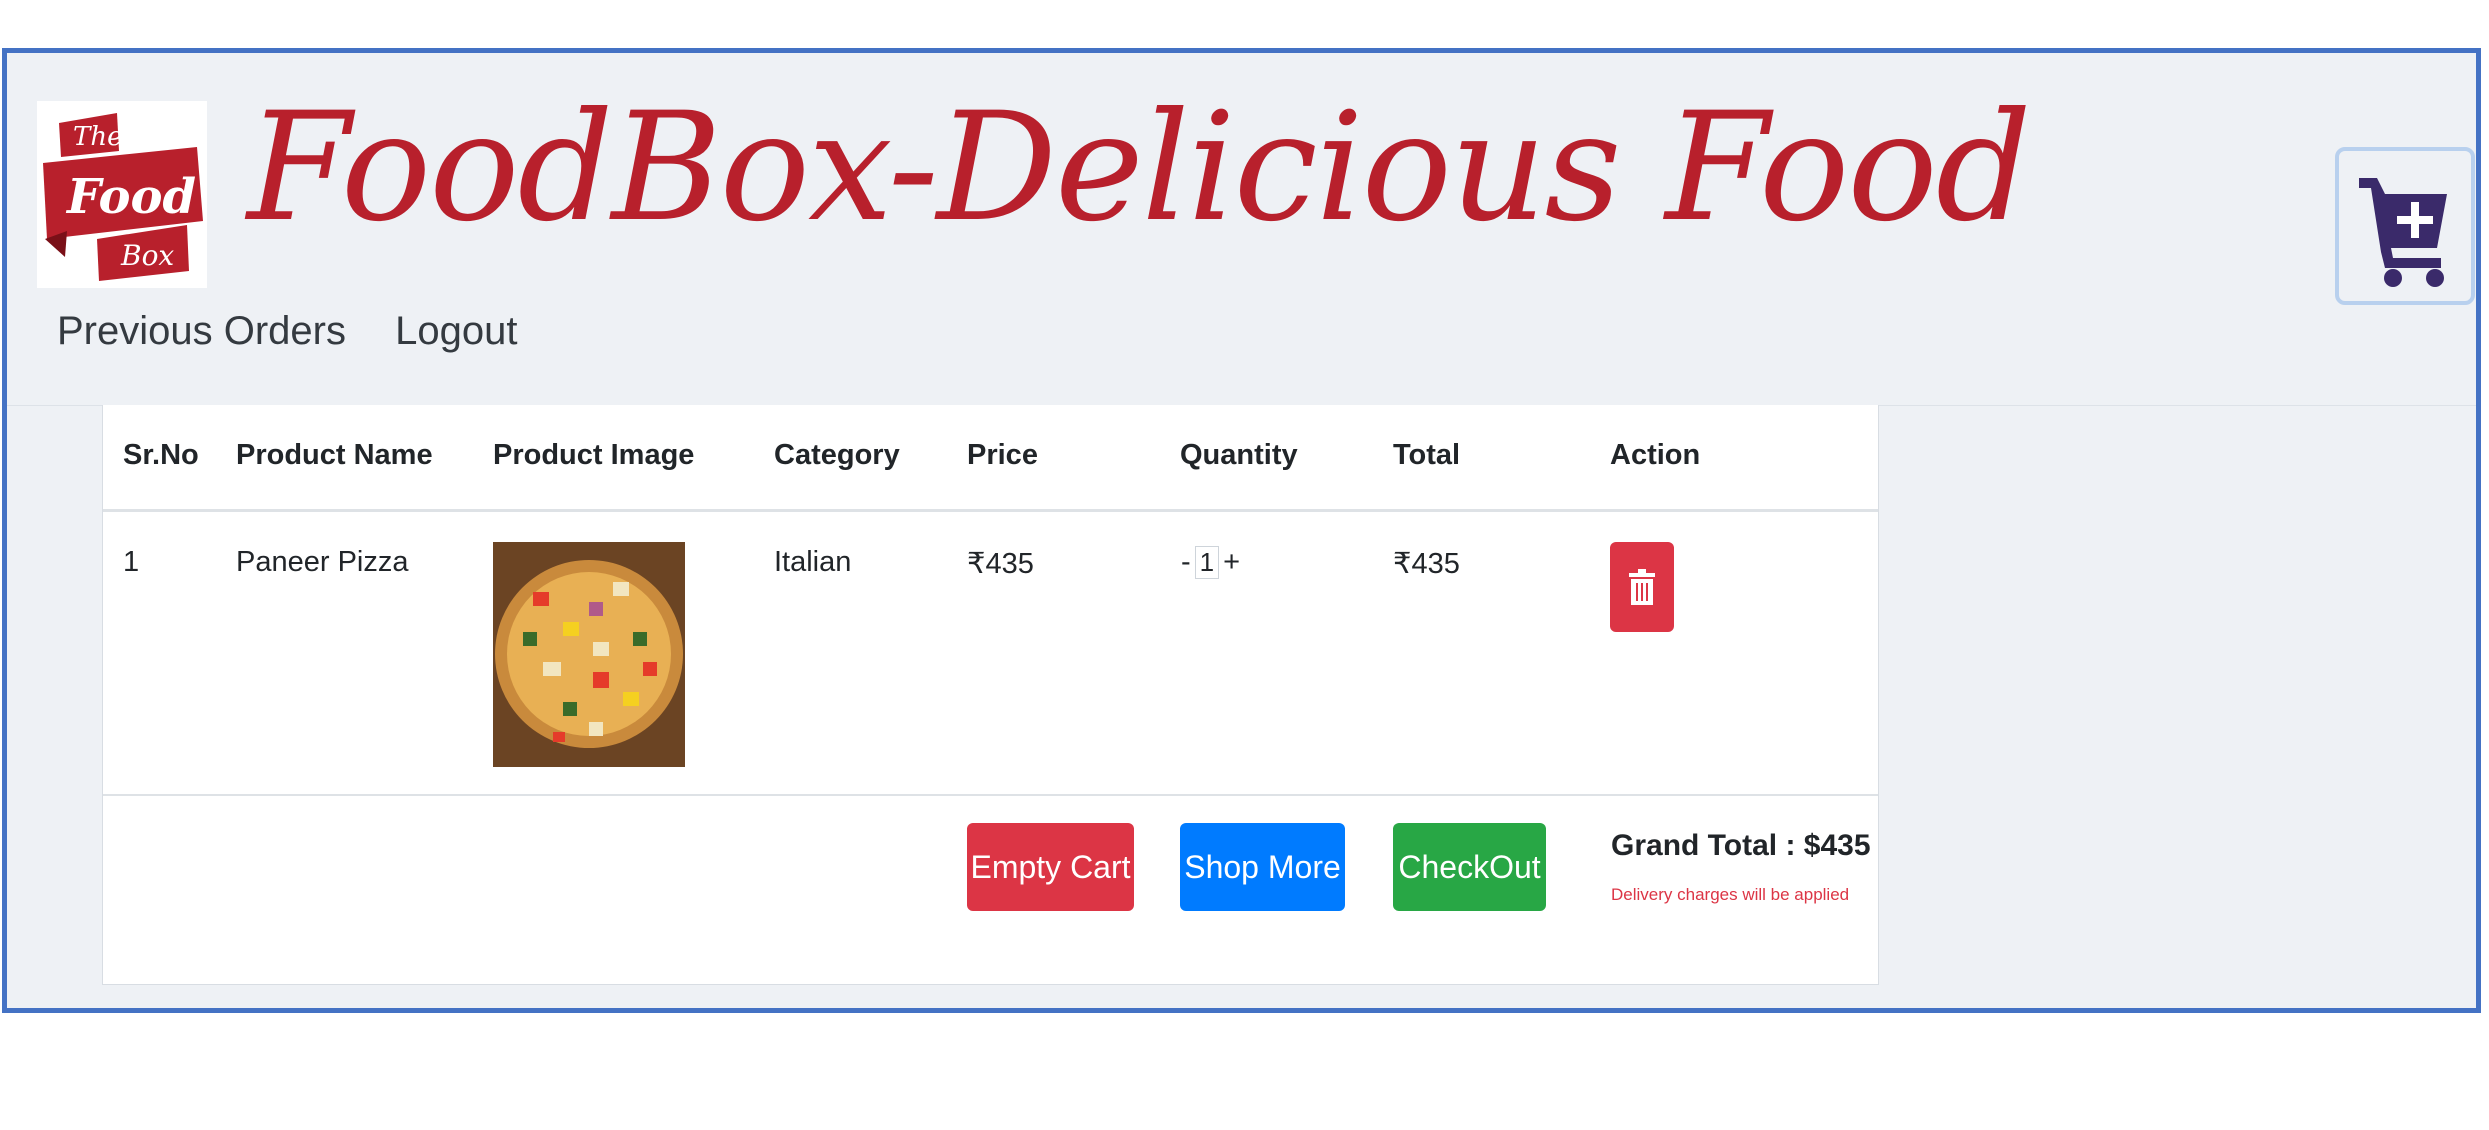 The image size is (2489, 1130). Describe the element at coordinates (1655, 455) in the screenshot. I see `col-action: Action` at that location.